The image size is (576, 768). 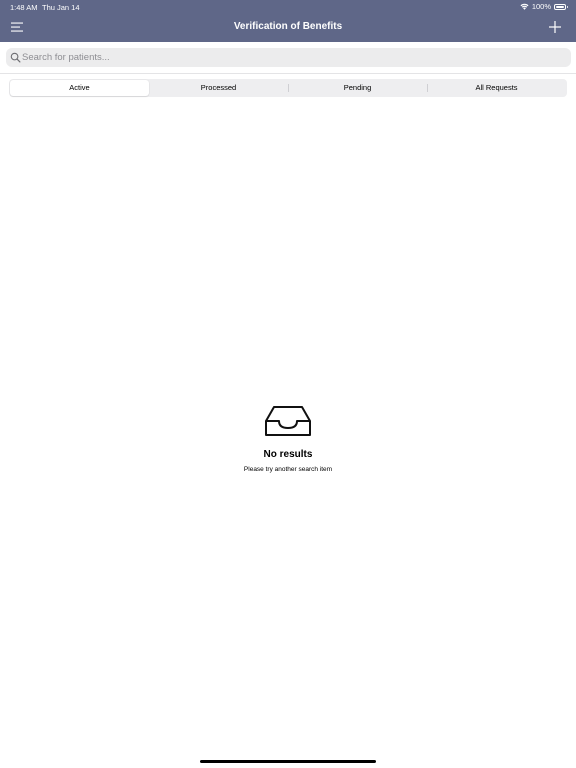 What do you see at coordinates (288, 73) in the screenshot?
I see `divider` at bounding box center [288, 73].